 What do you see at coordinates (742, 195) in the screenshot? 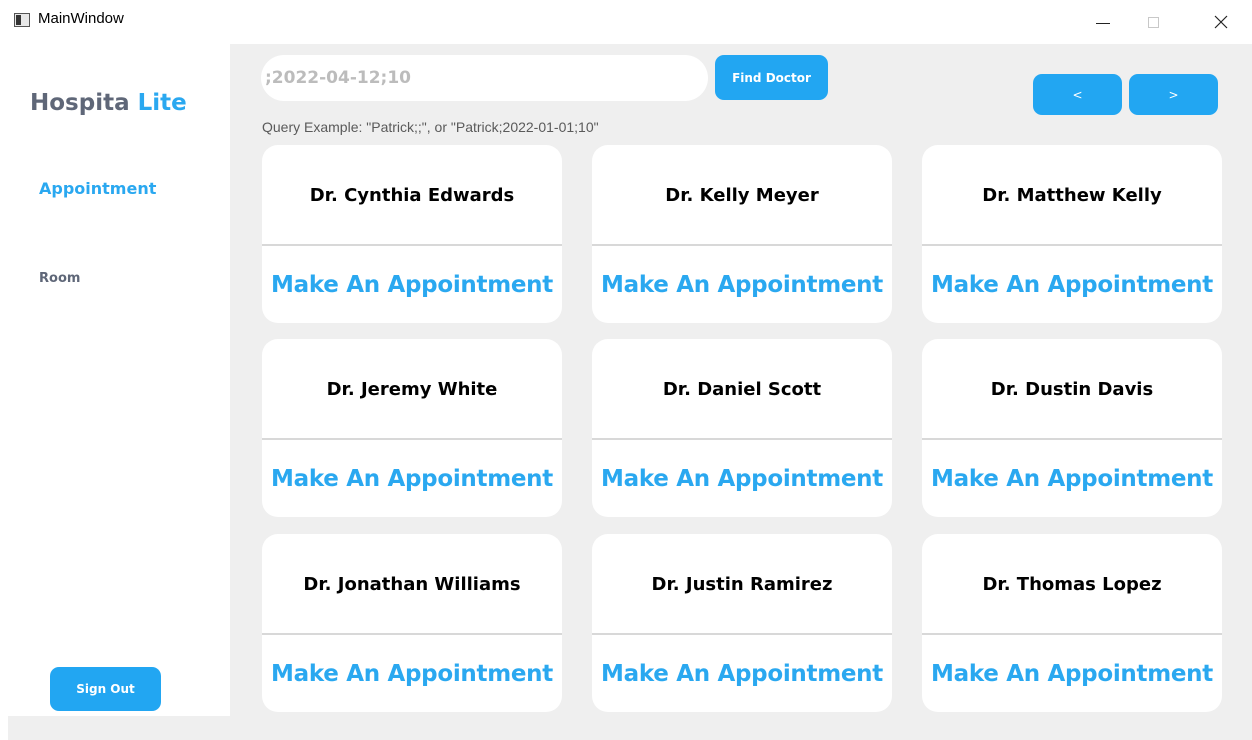
I see `doctor-name: Dr. Kelly Meyer` at bounding box center [742, 195].